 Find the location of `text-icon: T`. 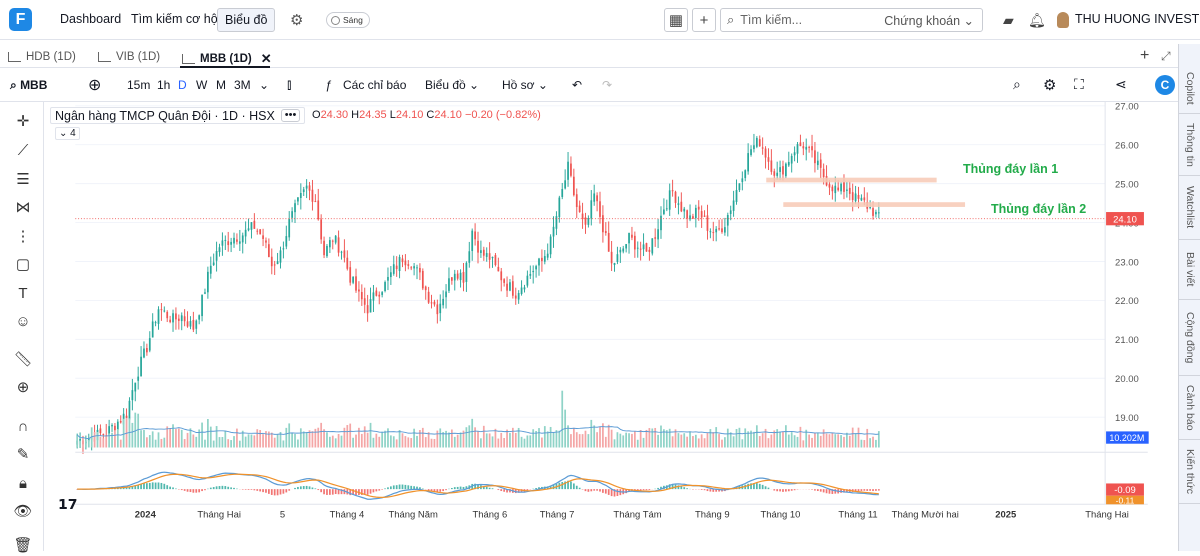

text-icon: T is located at coordinates (23, 293).